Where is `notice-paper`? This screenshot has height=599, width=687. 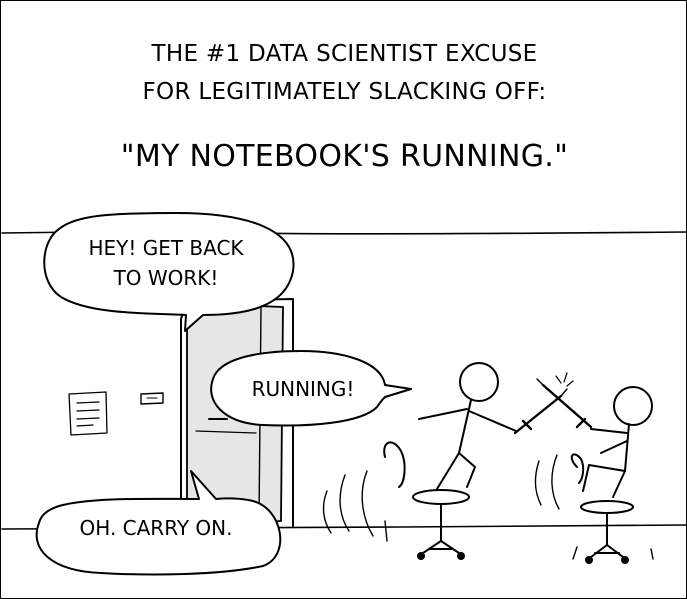
notice-paper is located at coordinates (88, 413).